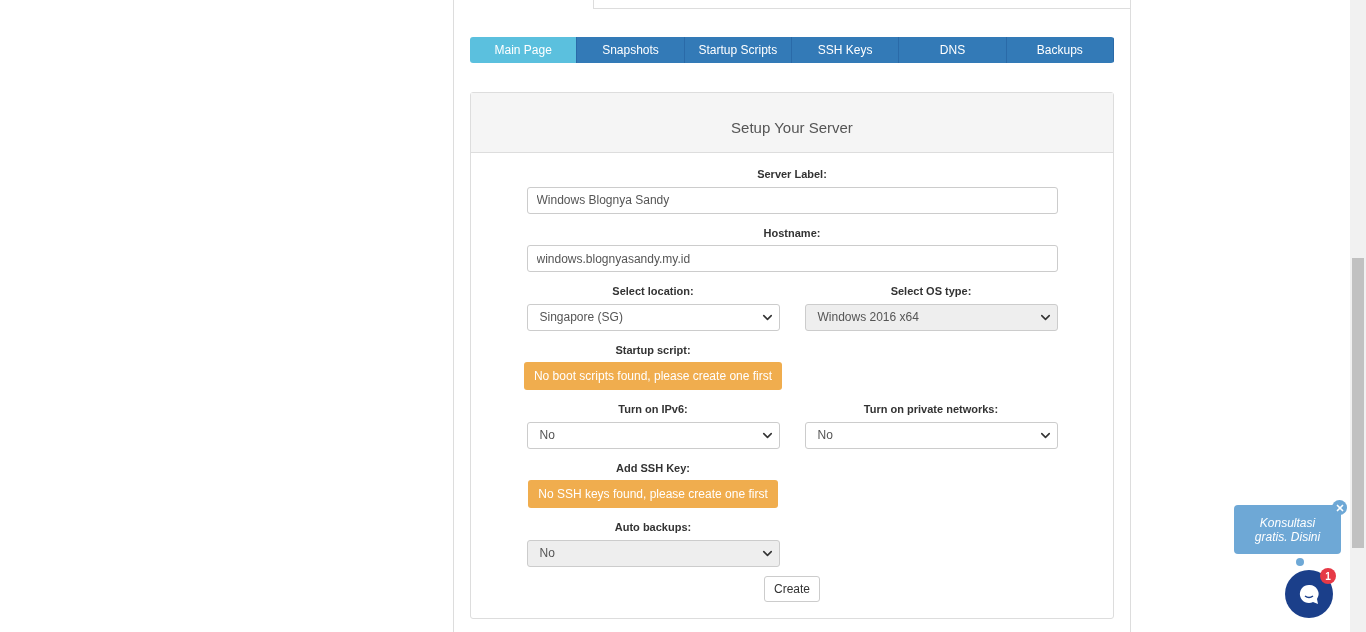  Describe the element at coordinates (653, 468) in the screenshot. I see `field-label: Add SSH Key:` at that location.